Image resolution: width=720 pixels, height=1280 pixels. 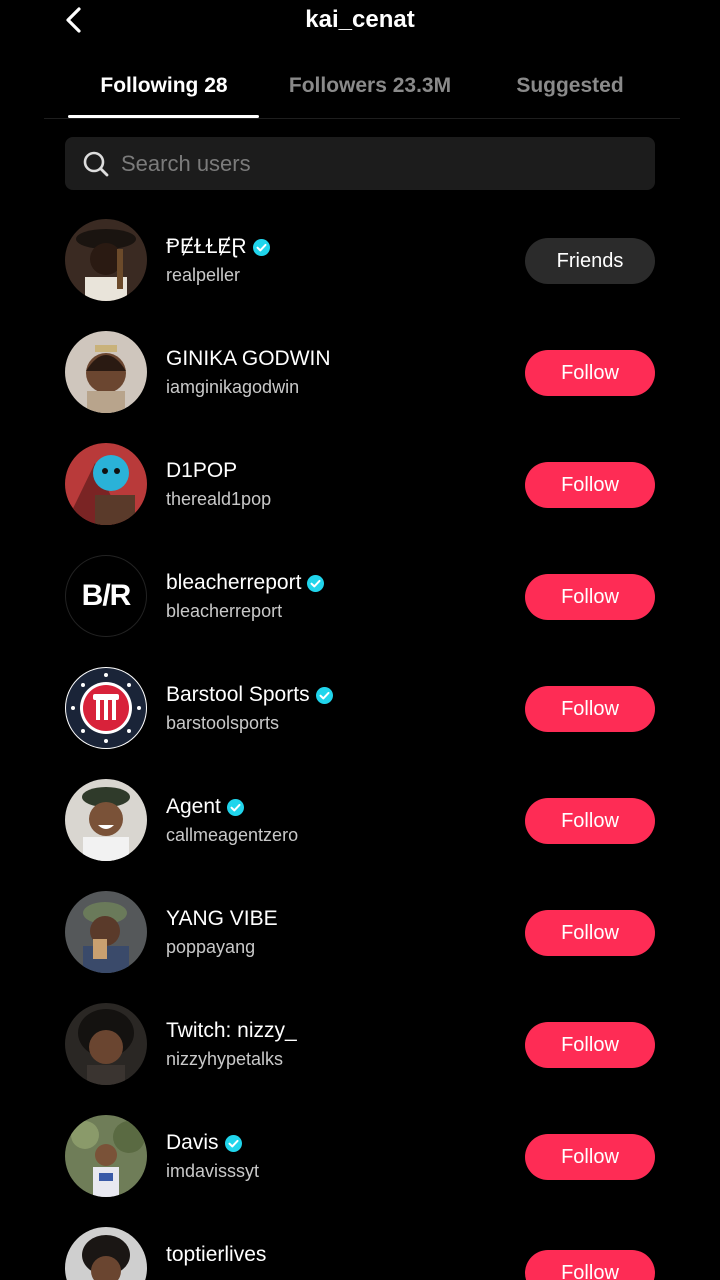 I want to click on bleacher-report-logo: B/R, so click(x=106, y=595).